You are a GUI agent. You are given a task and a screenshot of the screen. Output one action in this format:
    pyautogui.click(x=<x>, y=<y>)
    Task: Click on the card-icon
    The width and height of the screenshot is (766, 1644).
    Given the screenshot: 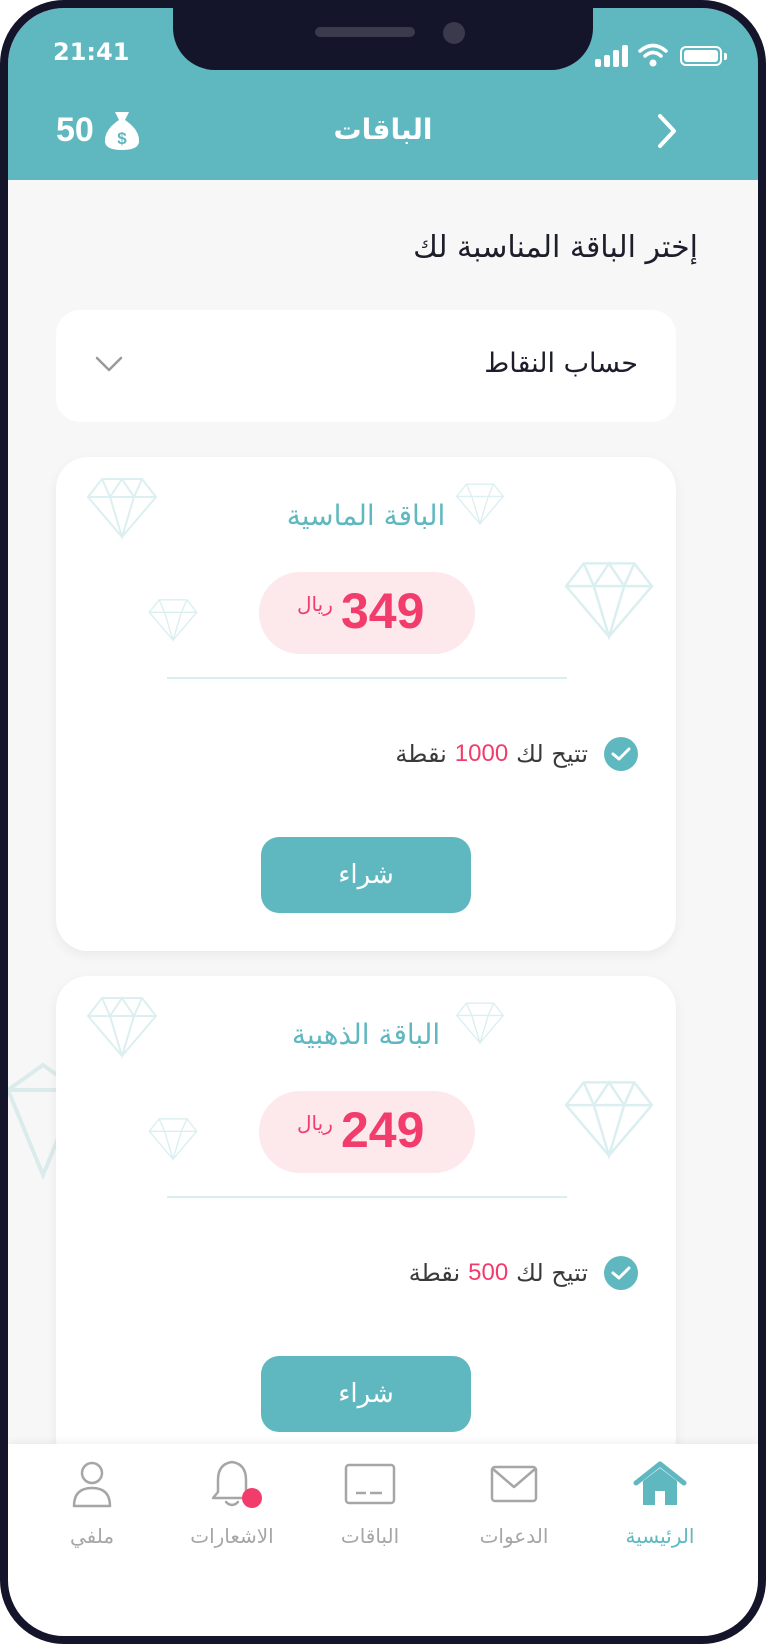 What is the action you would take?
    pyautogui.click(x=370, y=1484)
    